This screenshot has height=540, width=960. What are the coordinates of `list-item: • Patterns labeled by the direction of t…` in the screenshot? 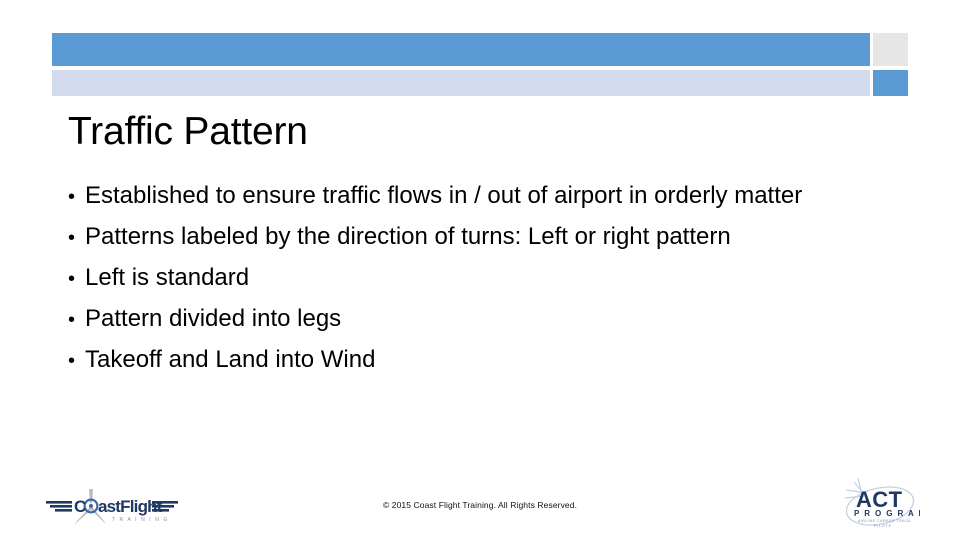 It's located at (483, 237).